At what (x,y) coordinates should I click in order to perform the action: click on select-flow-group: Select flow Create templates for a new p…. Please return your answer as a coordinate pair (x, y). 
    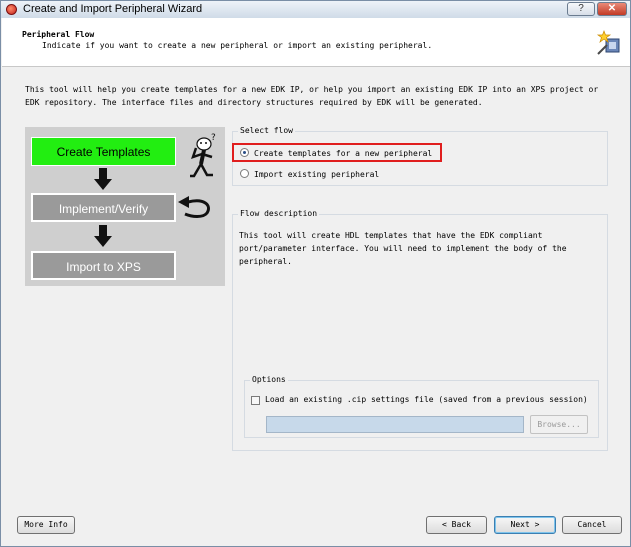
    Looking at the image, I should click on (420, 156).